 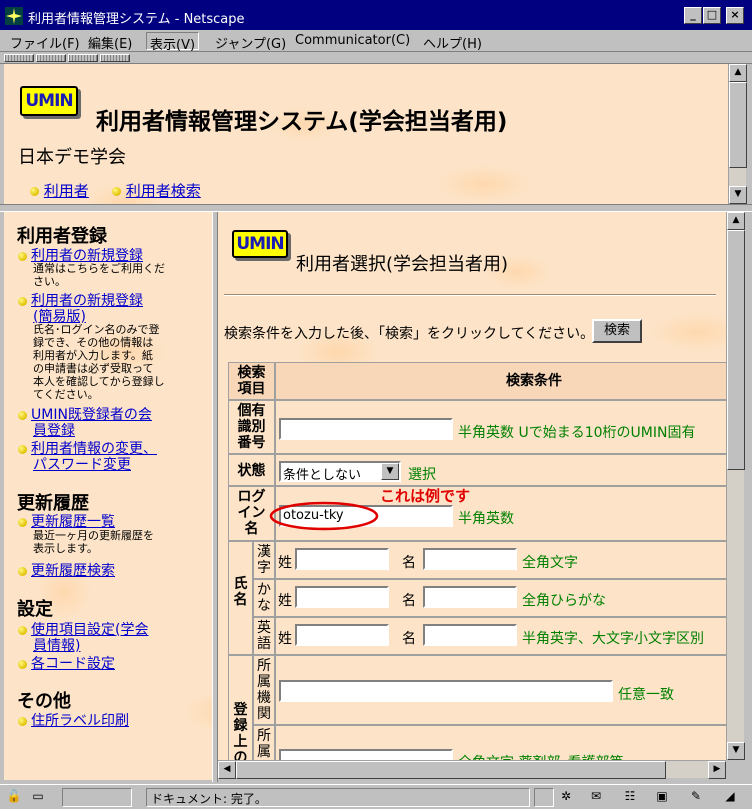 I want to click on umin-logo: UMIN, so click(x=49, y=101).